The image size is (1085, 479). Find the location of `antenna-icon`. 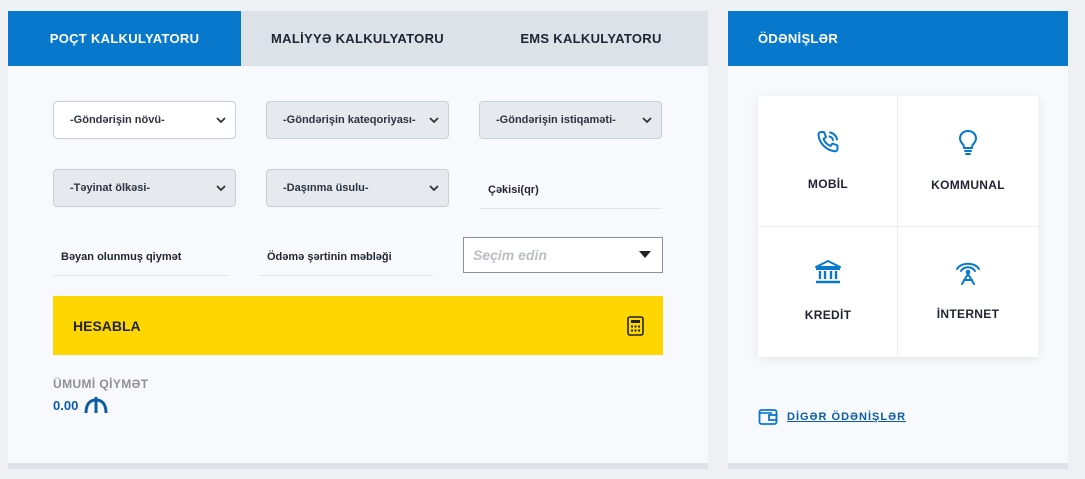

antenna-icon is located at coordinates (968, 273).